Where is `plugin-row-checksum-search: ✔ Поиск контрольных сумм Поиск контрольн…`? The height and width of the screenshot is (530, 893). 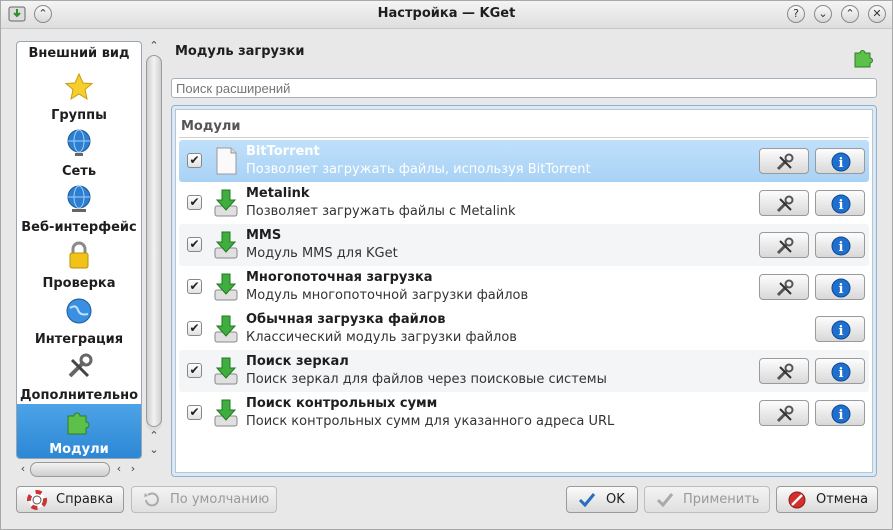 plugin-row-checksum-search: ✔ Поиск контрольных сумм Поиск контрольн… is located at coordinates (524, 413).